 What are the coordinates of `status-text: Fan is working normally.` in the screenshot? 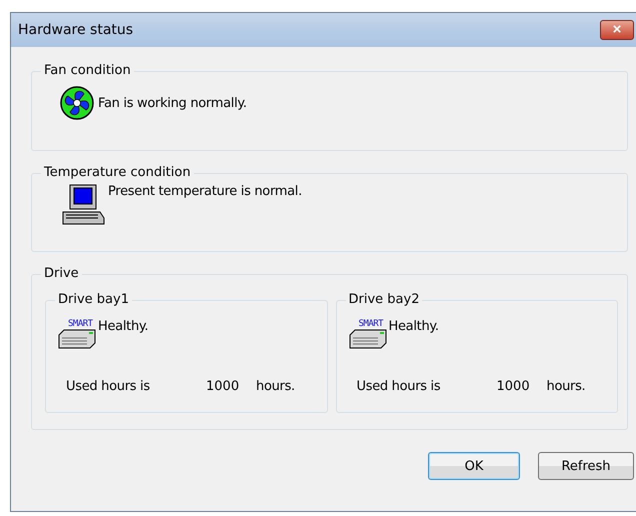 It's located at (172, 103).